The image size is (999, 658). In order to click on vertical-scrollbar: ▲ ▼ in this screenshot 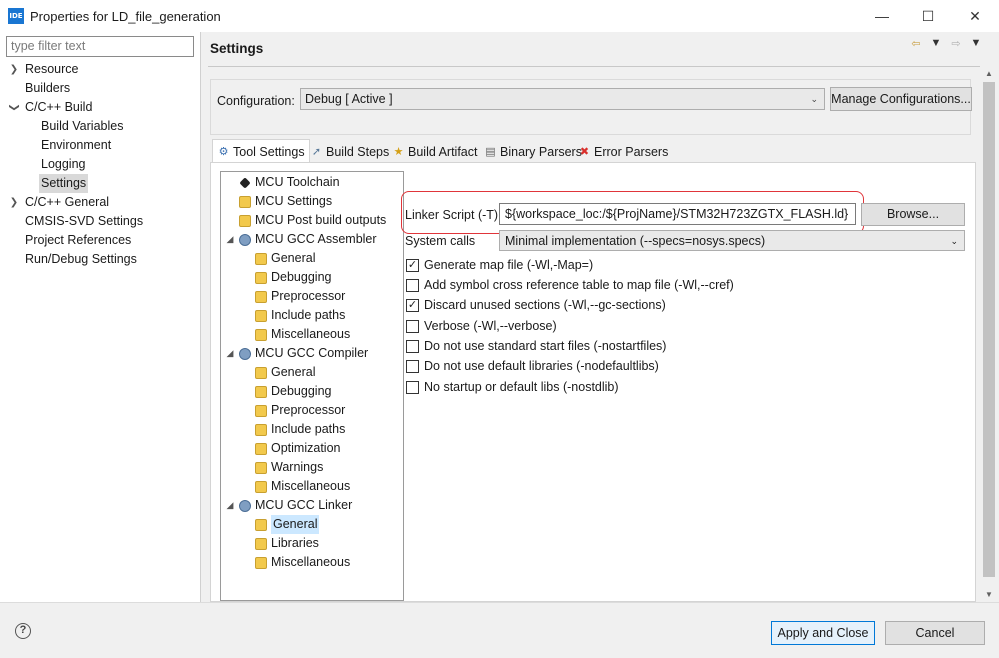, I will do `click(989, 334)`.